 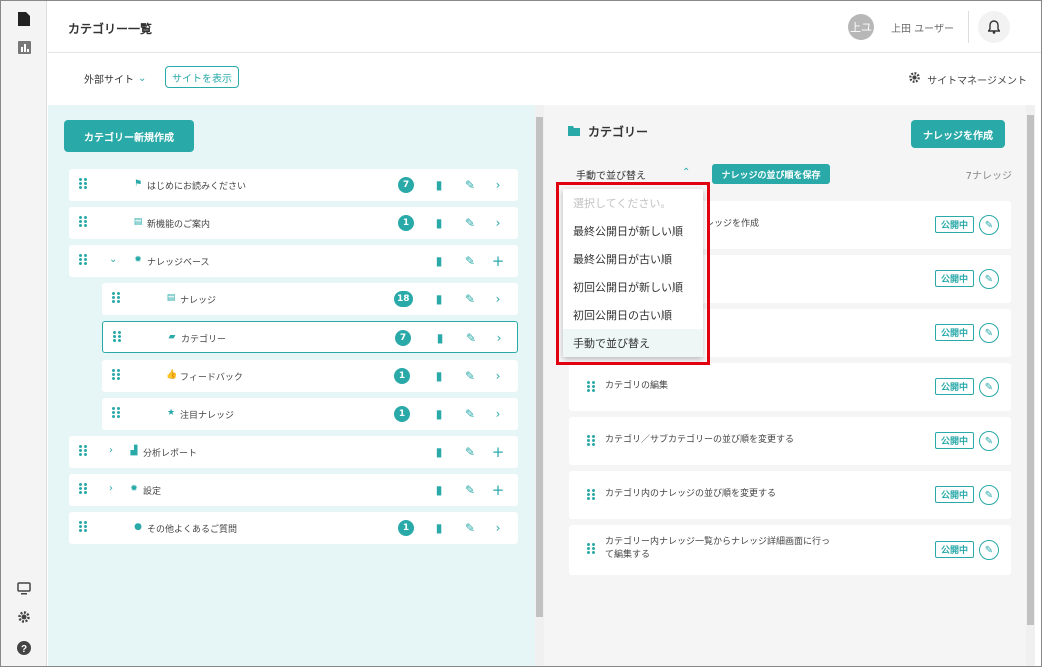 What do you see at coordinates (611, 174) in the screenshot?
I see `sort-select: 手動で並び替え` at bounding box center [611, 174].